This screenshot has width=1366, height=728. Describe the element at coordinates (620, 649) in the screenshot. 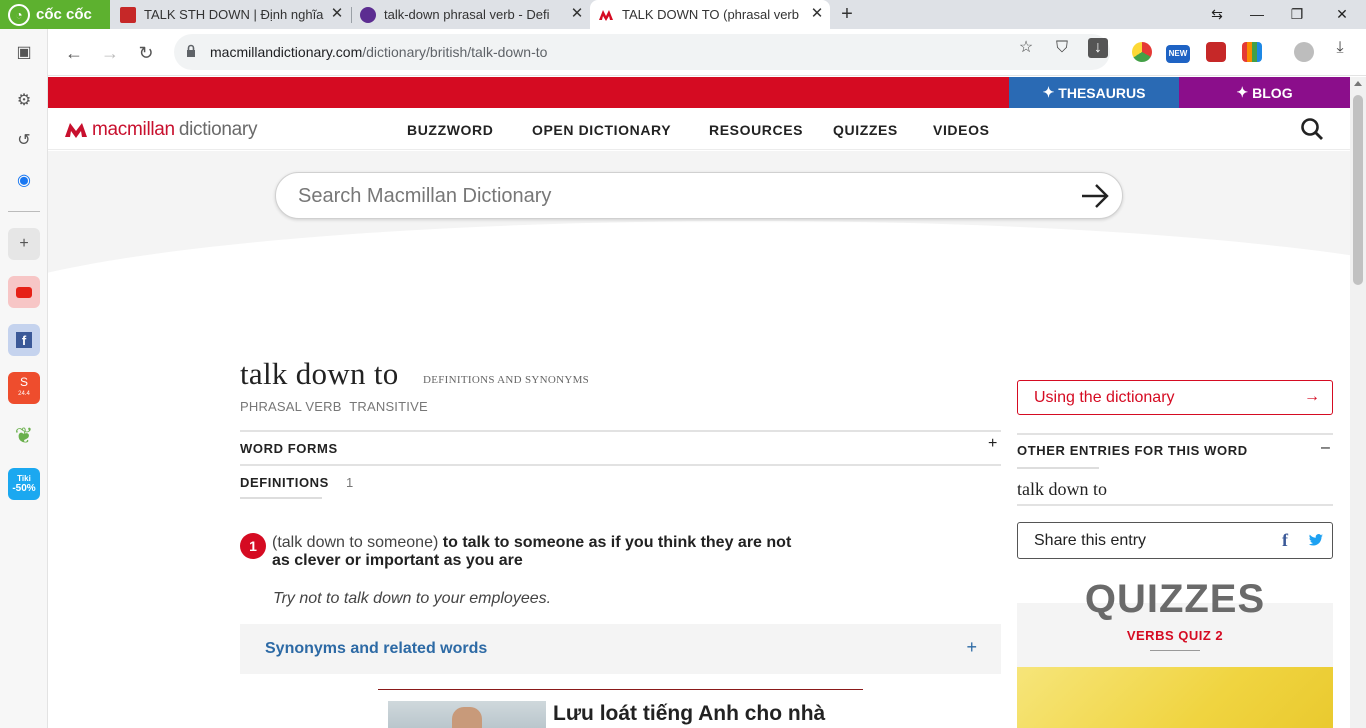

I see `synonyms-toggle: Synonyms and related words +` at that location.